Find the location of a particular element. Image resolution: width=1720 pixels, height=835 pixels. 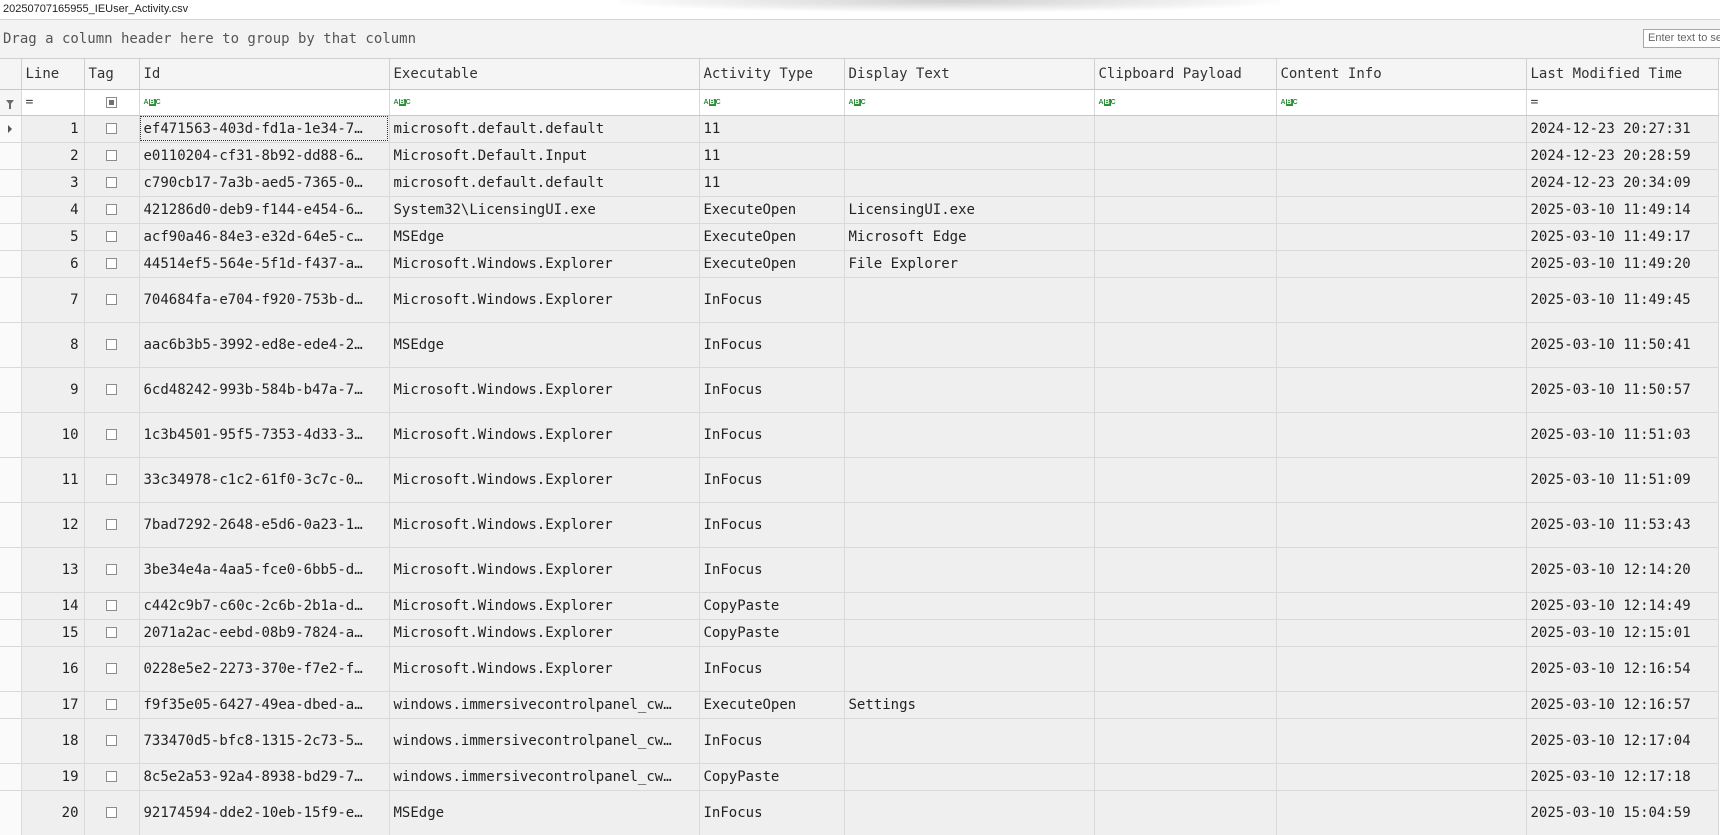

cell-last-modified-time: 2025-03-10 12:14:20 is located at coordinates (1622, 570).